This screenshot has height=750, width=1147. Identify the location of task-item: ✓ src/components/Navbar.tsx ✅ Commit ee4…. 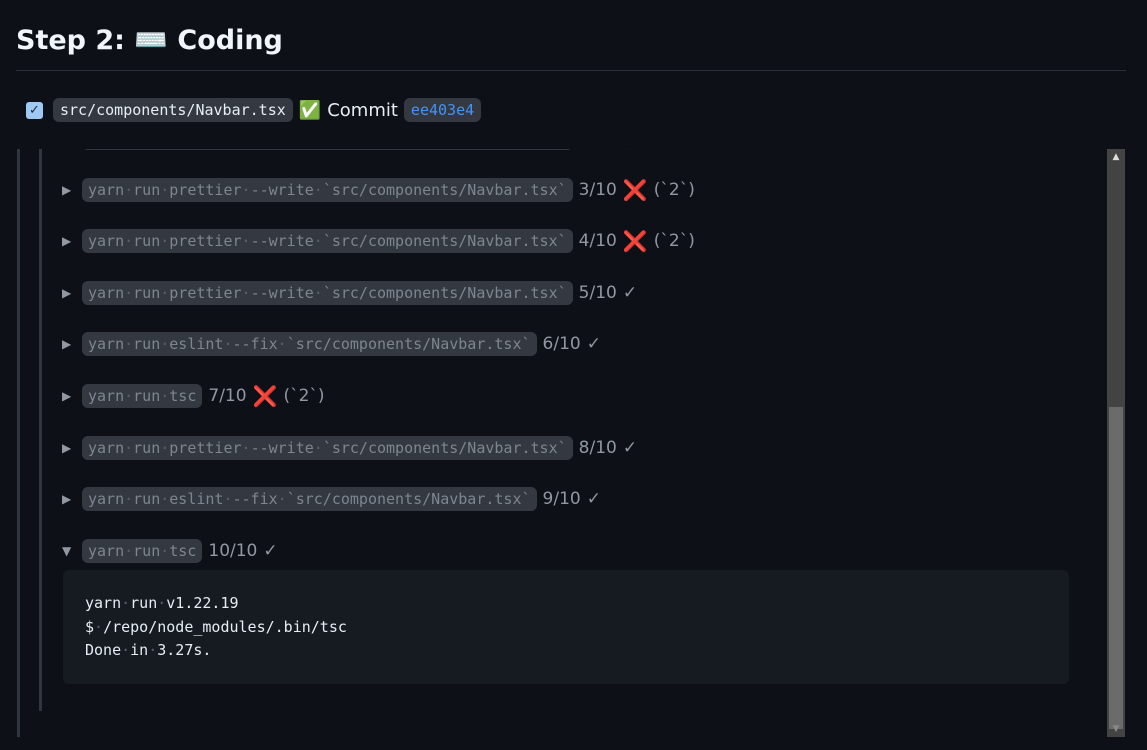
(254, 110).